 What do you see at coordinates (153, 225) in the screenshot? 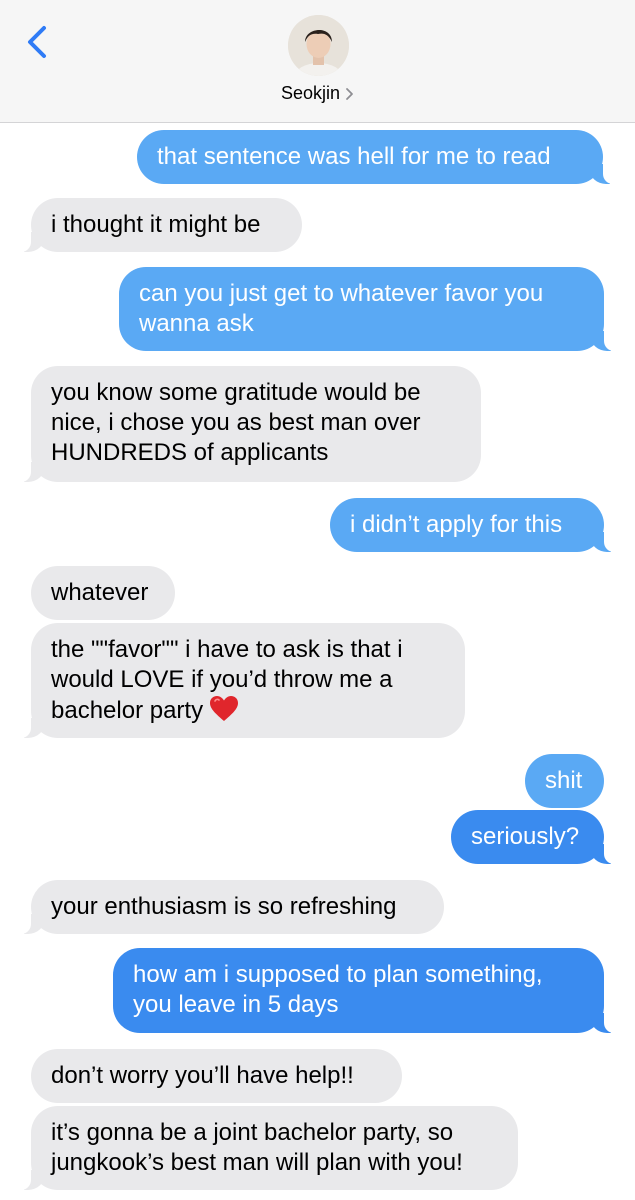
I see `received-message: i thought it might be` at bounding box center [153, 225].